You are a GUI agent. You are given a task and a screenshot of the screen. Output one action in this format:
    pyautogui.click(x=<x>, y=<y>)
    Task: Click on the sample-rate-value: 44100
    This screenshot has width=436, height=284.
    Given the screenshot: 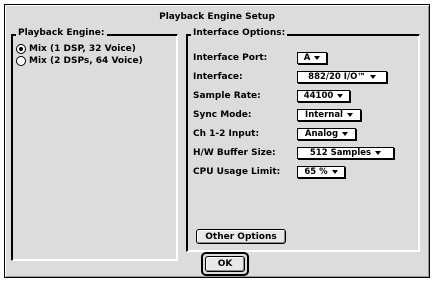 What is the action you would take?
    pyautogui.click(x=318, y=96)
    